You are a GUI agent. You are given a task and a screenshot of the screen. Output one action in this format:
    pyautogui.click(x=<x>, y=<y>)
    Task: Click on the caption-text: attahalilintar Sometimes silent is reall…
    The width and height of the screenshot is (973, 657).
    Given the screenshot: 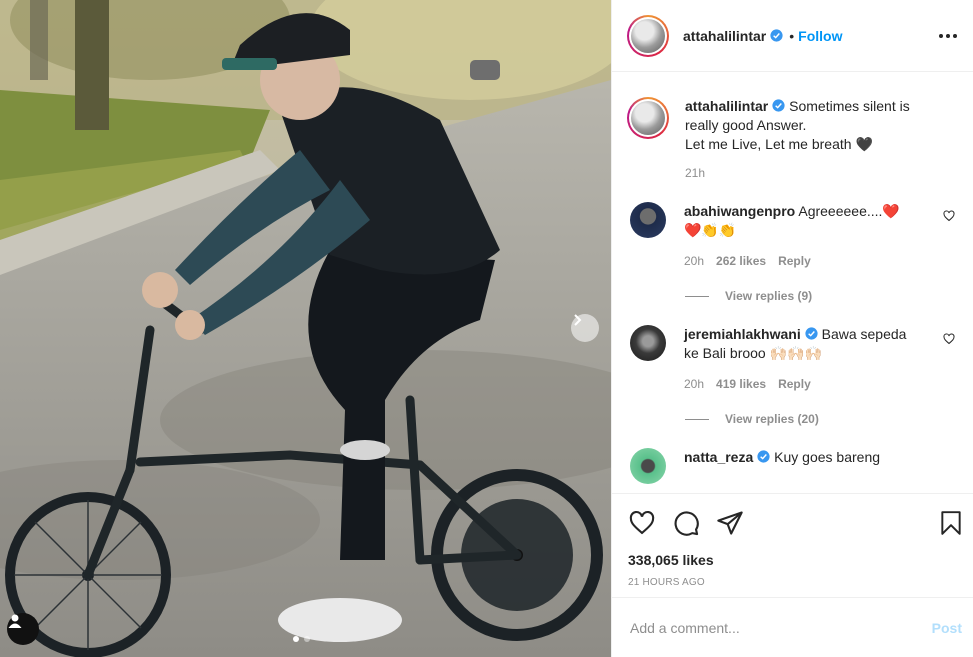 What is the action you would take?
    pyautogui.click(x=815, y=125)
    